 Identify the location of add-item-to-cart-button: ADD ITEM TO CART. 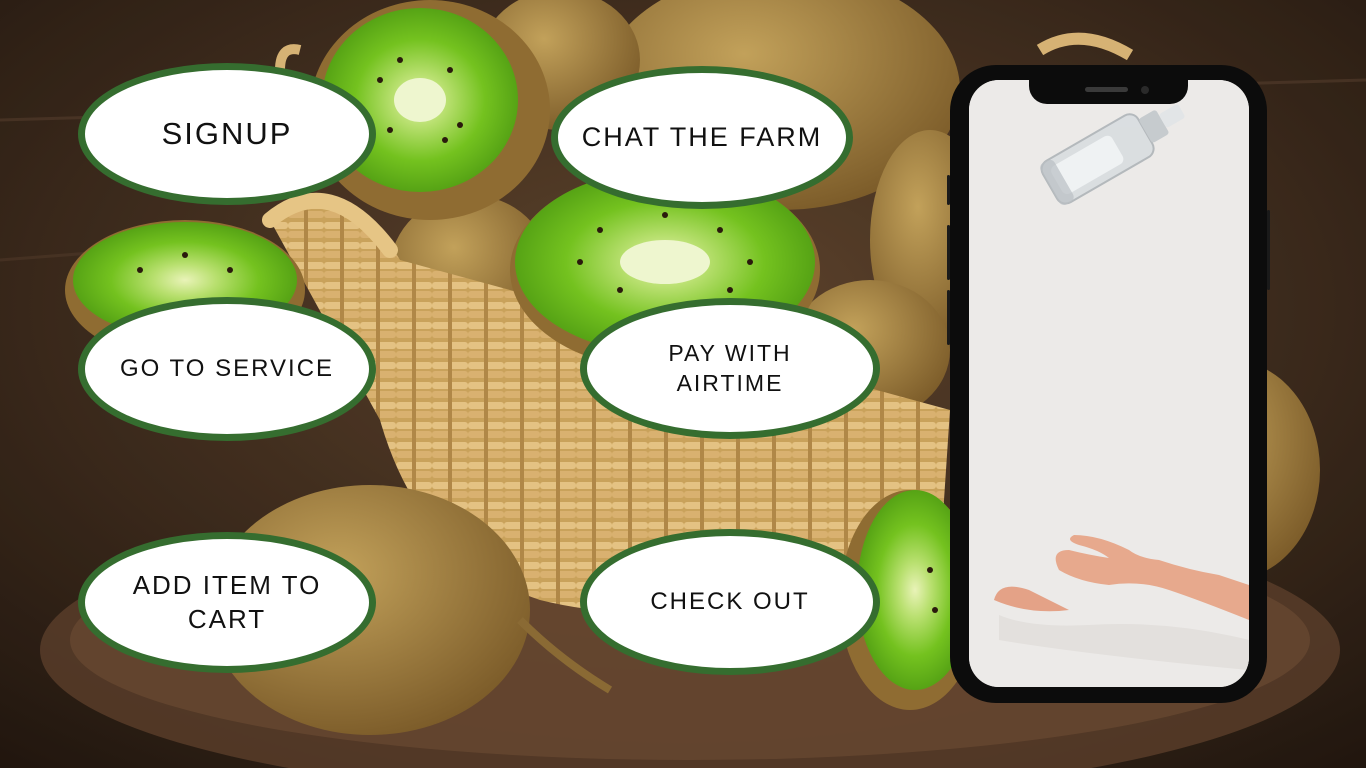
(227, 602).